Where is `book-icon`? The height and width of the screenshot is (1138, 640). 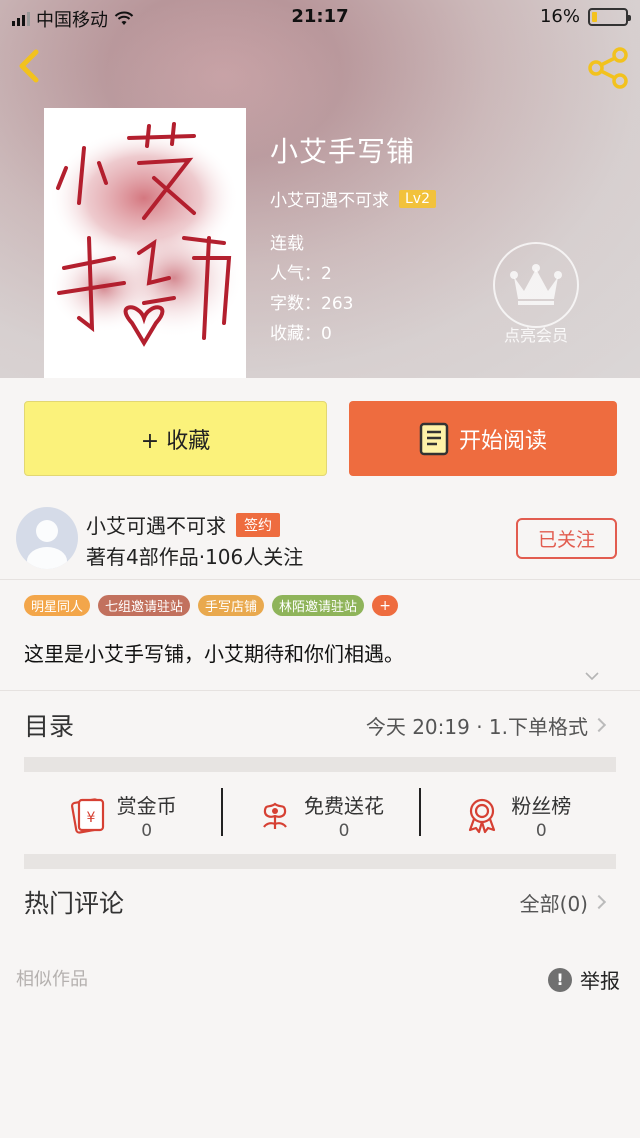
book-icon is located at coordinates (434, 438).